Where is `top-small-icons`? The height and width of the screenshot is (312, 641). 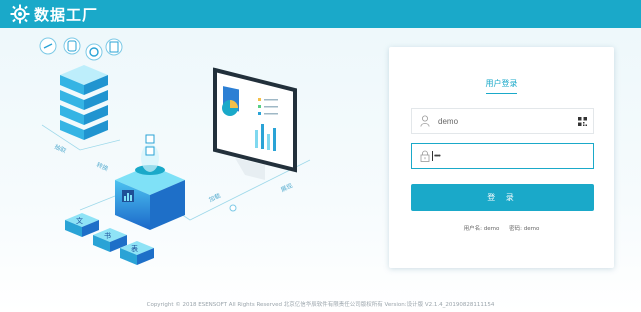 top-small-icons is located at coordinates (81, 49).